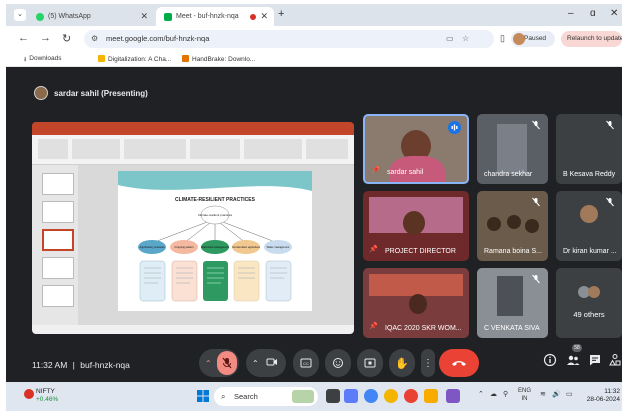 The height and width of the screenshot is (415, 628). What do you see at coordinates (571, 13) in the screenshot?
I see `minimize-button: –` at bounding box center [571, 13].